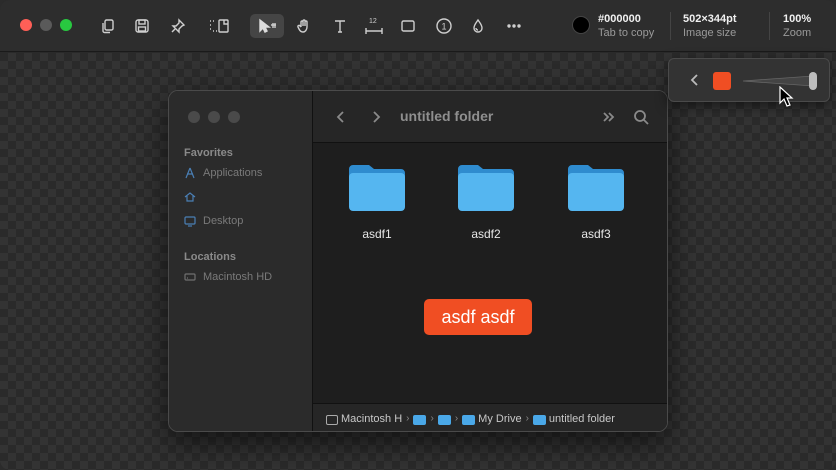  Describe the element at coordinates (190, 221) in the screenshot. I see `desktop-icon` at that location.